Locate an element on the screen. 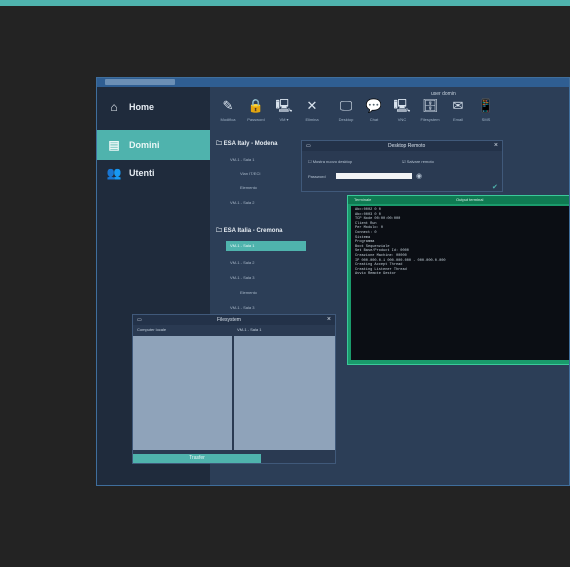 This screenshot has width=570, height=567. remote-files-pane is located at coordinates (284, 393).